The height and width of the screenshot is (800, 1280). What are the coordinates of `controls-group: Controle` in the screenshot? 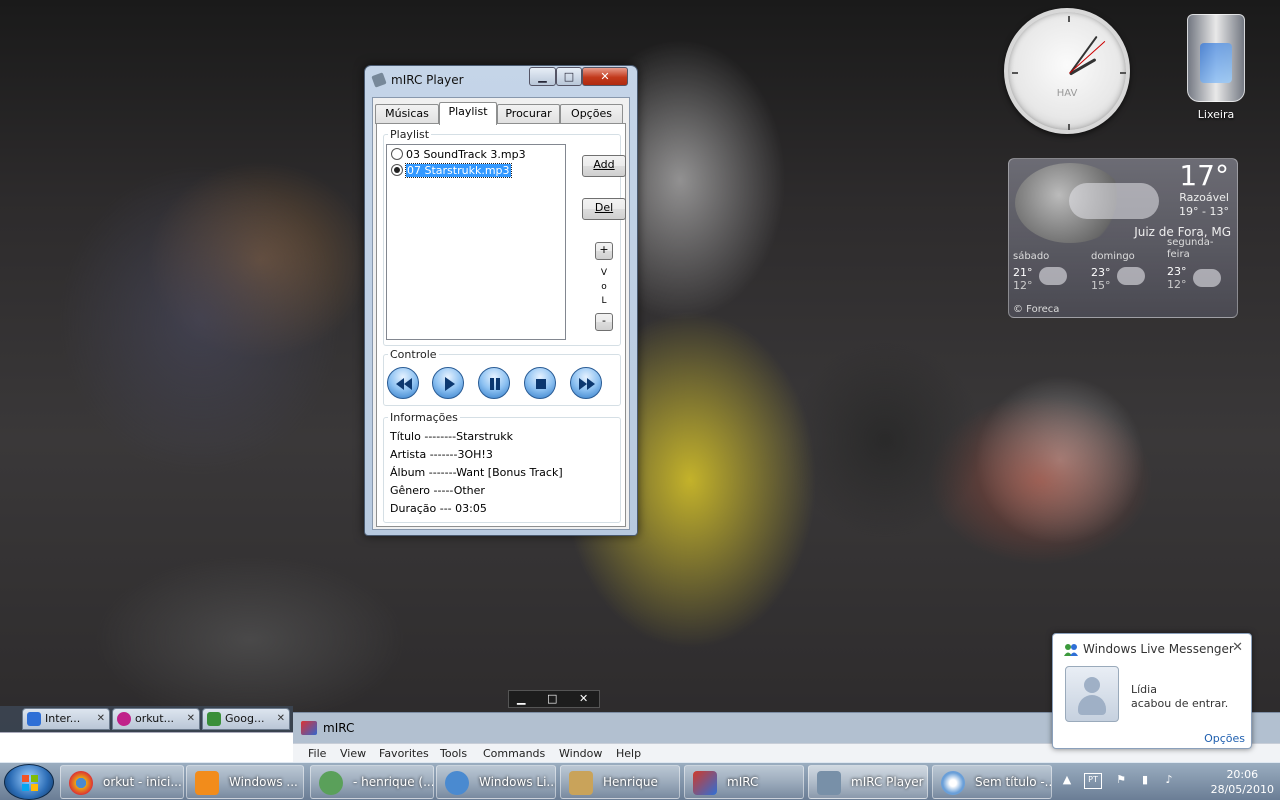 It's located at (502, 377).